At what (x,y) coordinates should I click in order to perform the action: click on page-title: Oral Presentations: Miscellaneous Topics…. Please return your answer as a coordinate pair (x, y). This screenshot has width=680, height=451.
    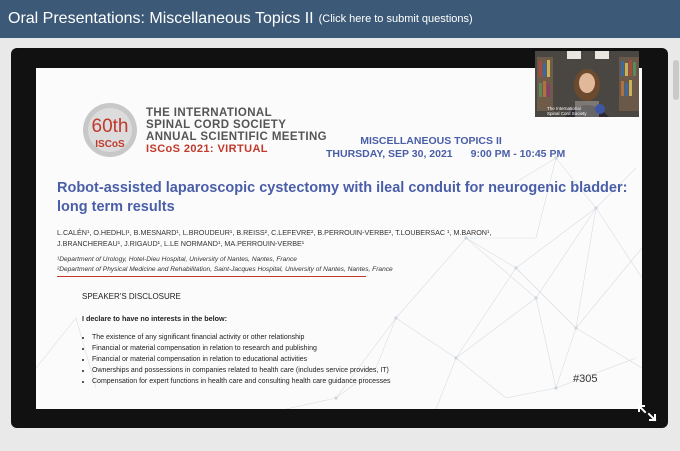
    Looking at the image, I should click on (161, 18).